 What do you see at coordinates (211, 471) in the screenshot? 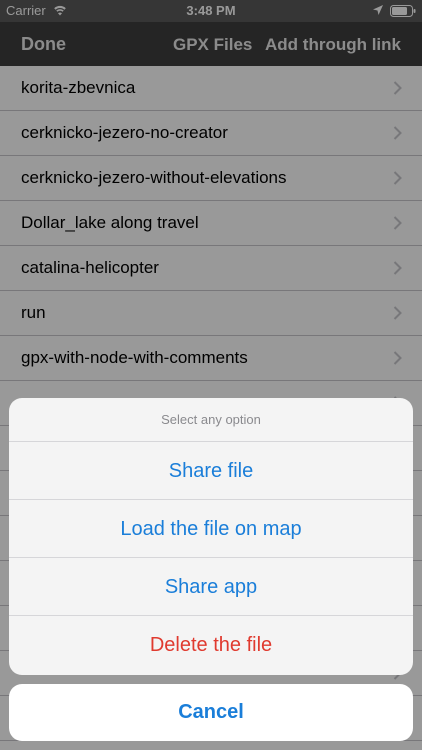
I see `share-file-button: Share file` at bounding box center [211, 471].